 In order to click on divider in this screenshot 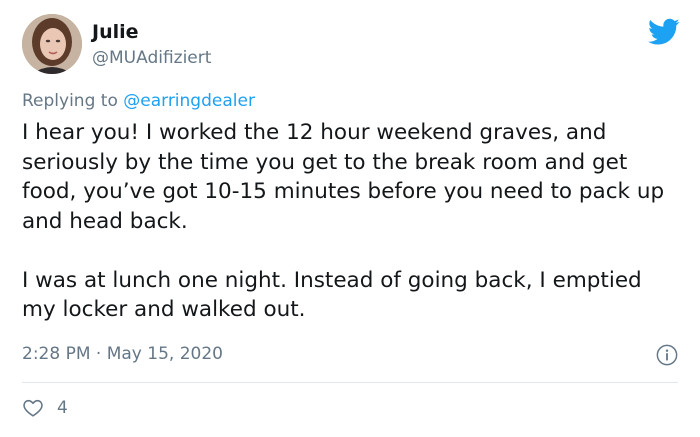, I will do `click(350, 382)`.